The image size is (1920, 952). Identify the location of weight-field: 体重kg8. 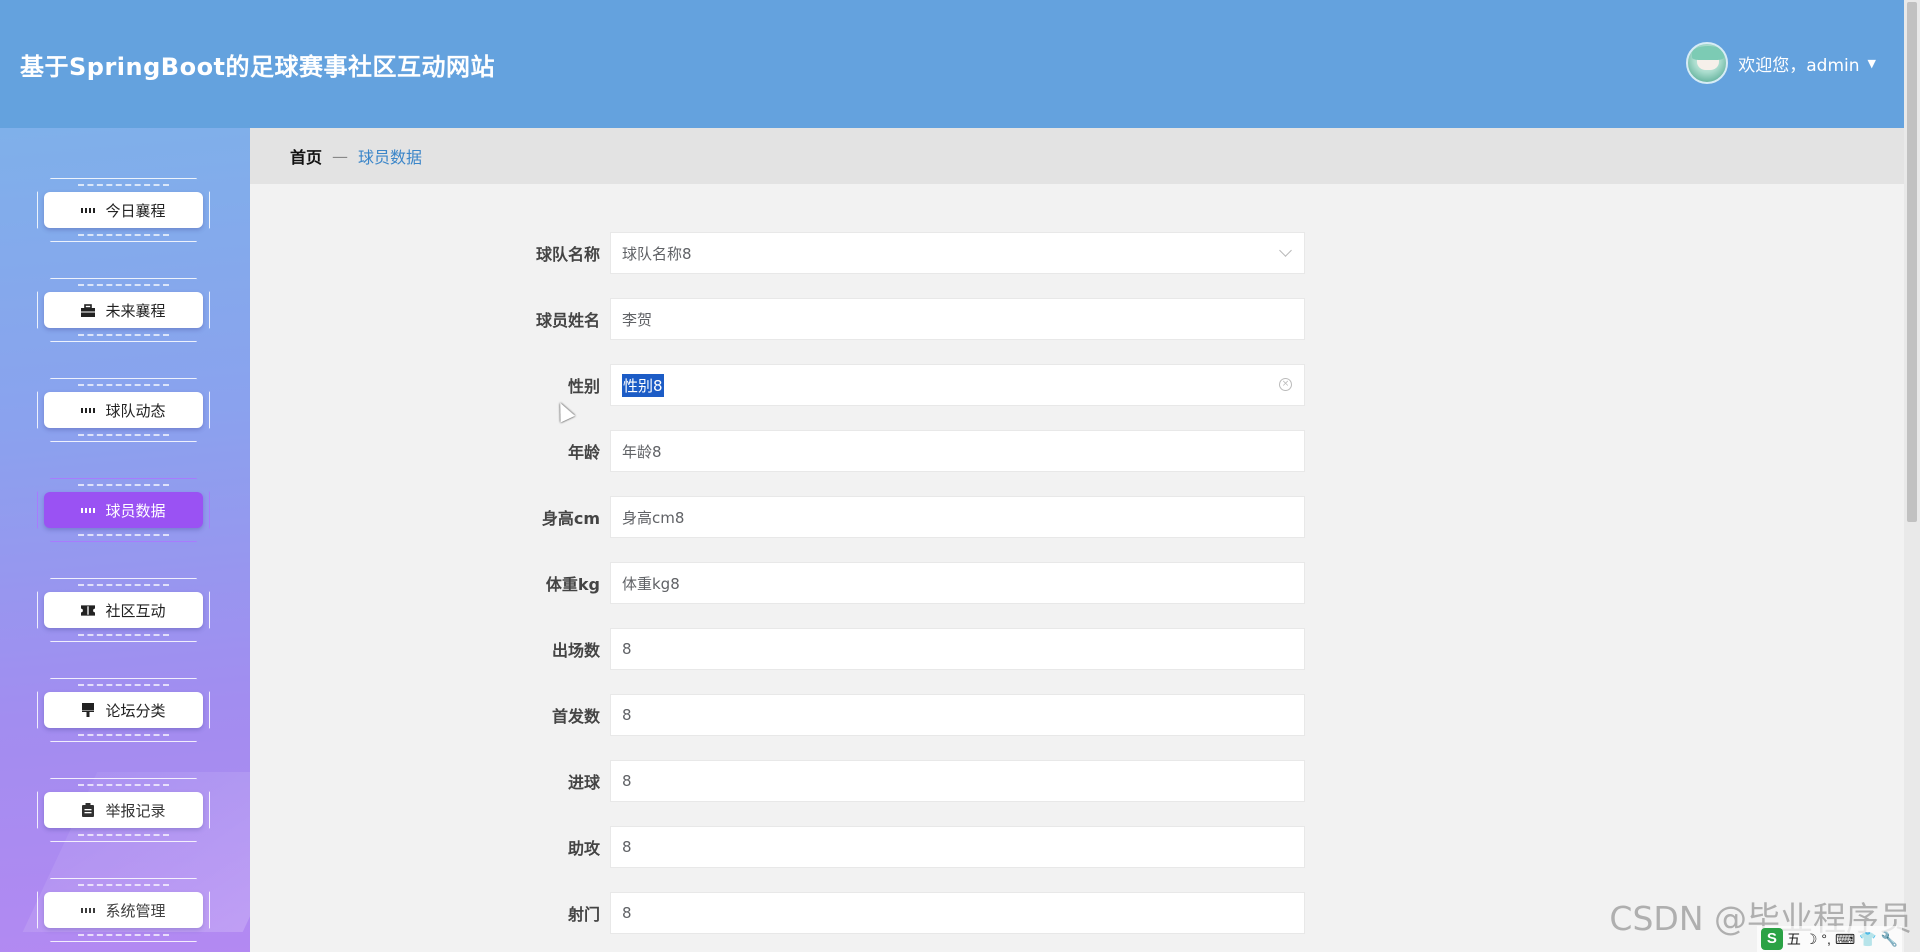
(957, 583).